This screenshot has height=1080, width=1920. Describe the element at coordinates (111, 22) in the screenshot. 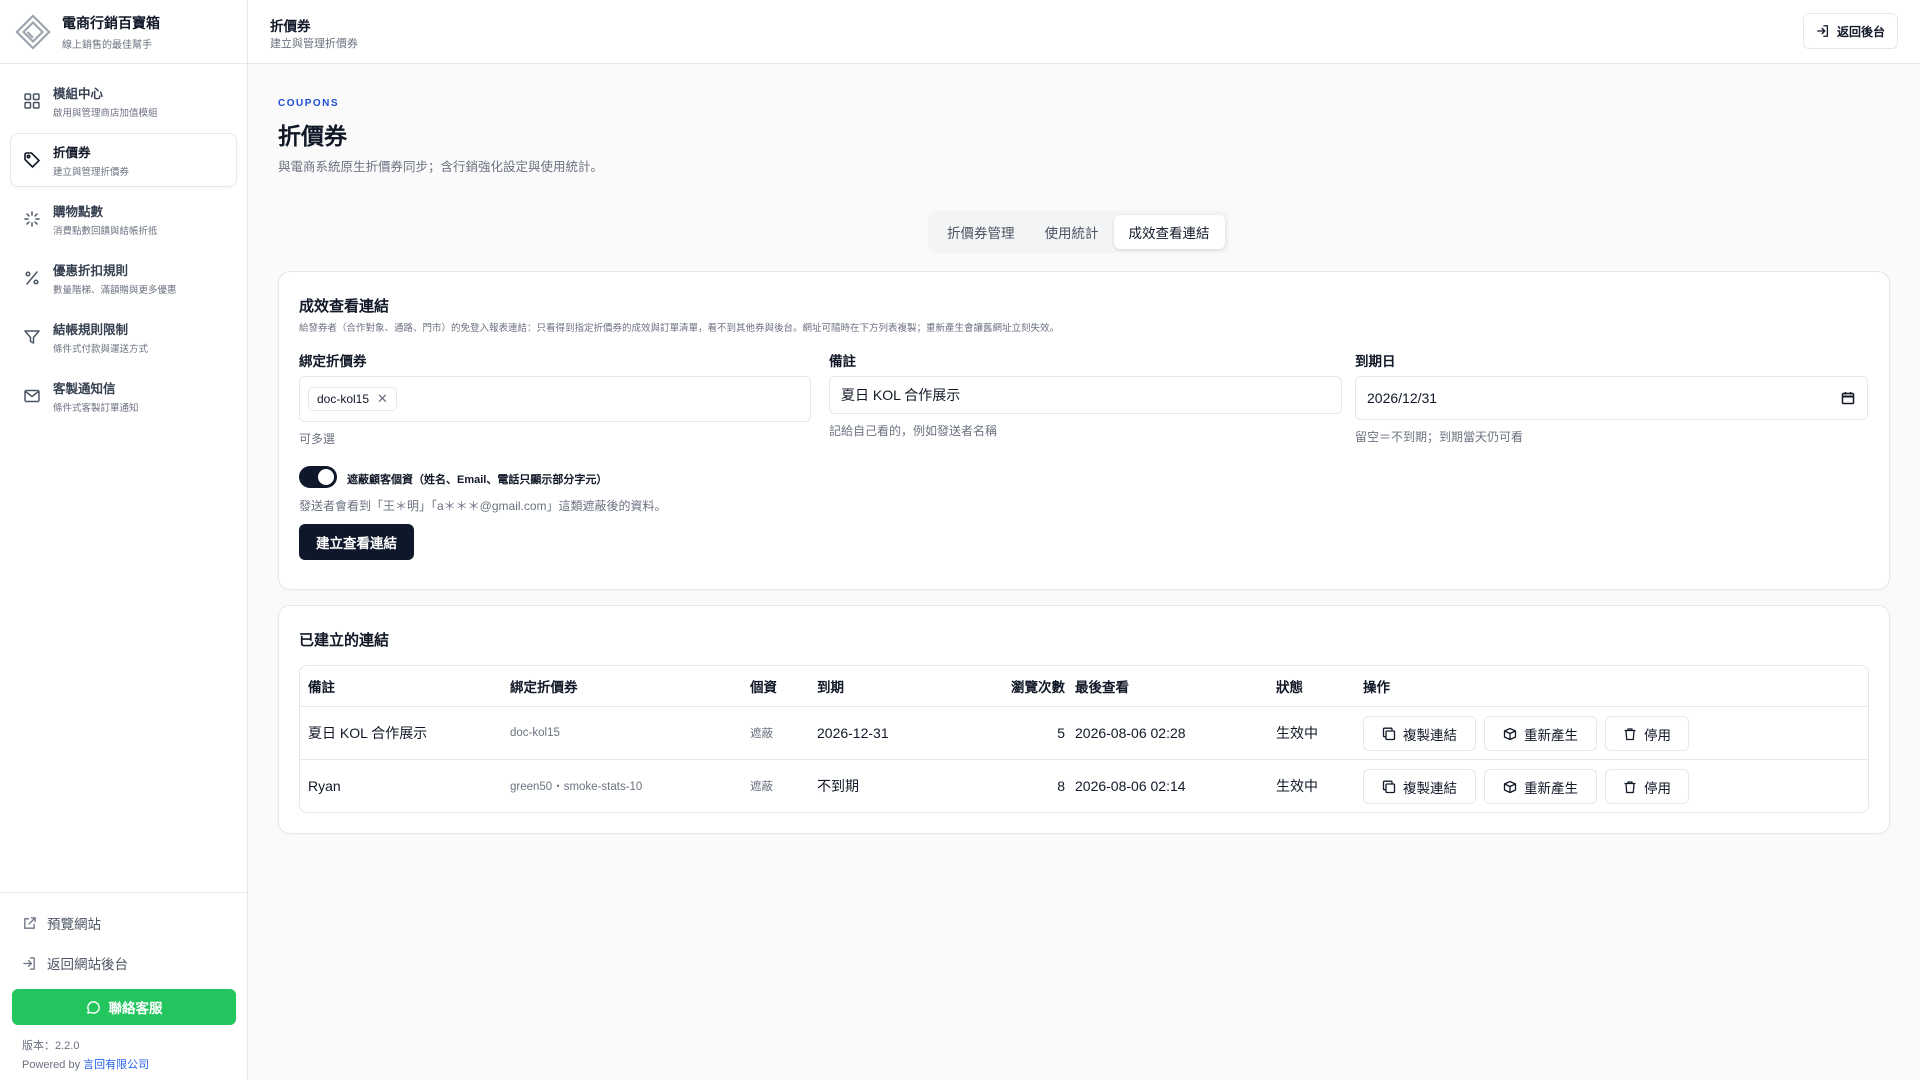

I see `brand-title: 電商行銷百寶箱` at that location.